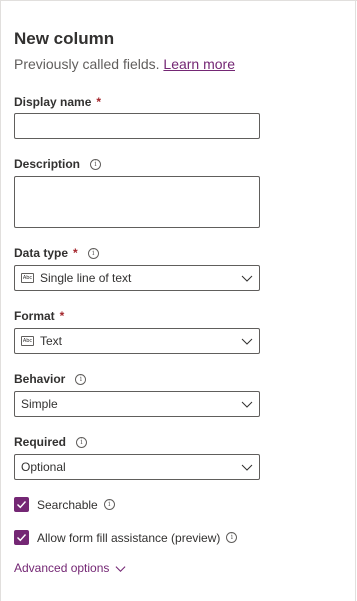  What do you see at coordinates (40, 379) in the screenshot?
I see `behavior-label-text: Behavior` at bounding box center [40, 379].